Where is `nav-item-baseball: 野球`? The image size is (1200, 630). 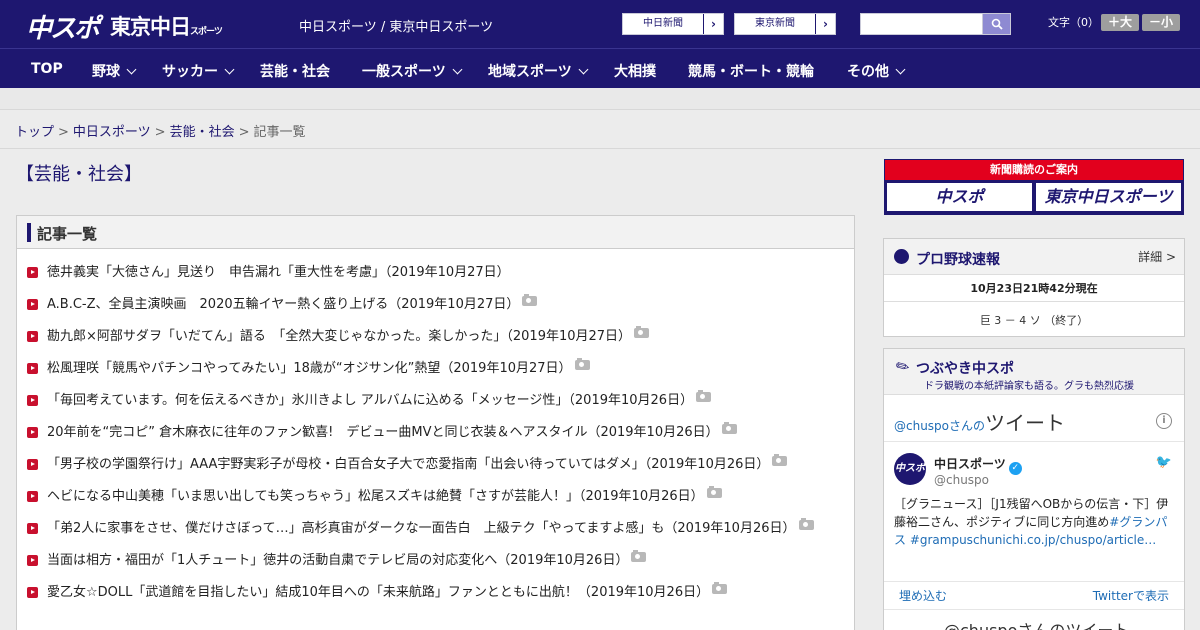 nav-item-baseball: 野球 is located at coordinates (114, 71).